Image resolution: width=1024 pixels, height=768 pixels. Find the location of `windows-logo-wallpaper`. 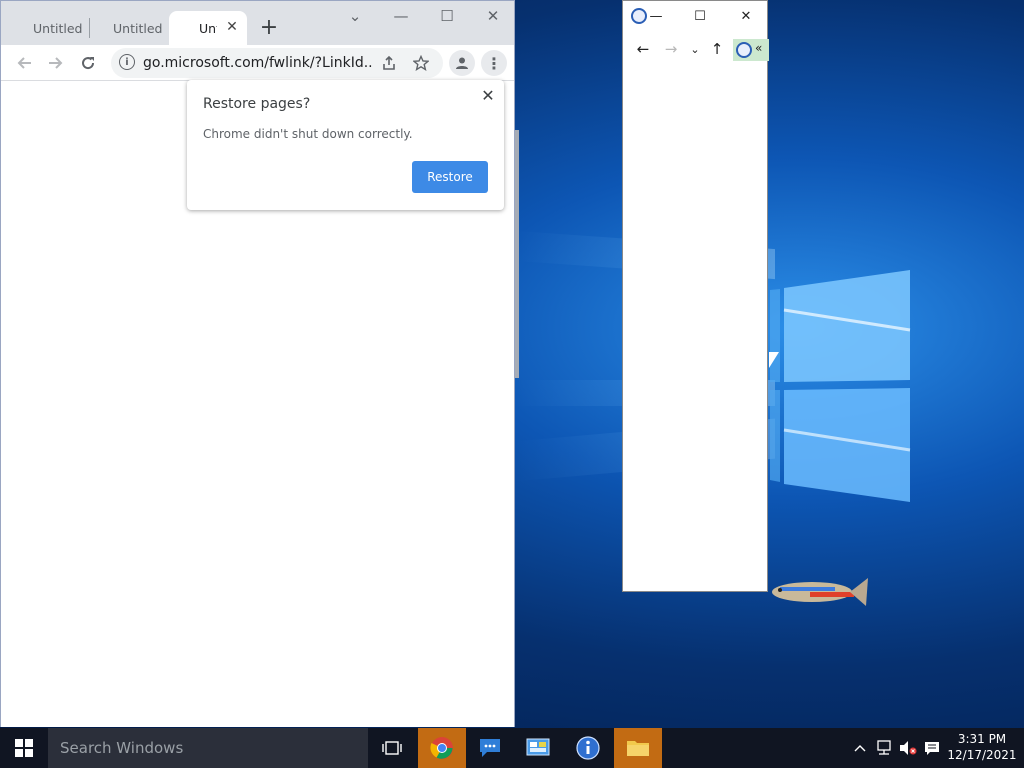

windows-logo-wallpaper is located at coordinates (840, 386).